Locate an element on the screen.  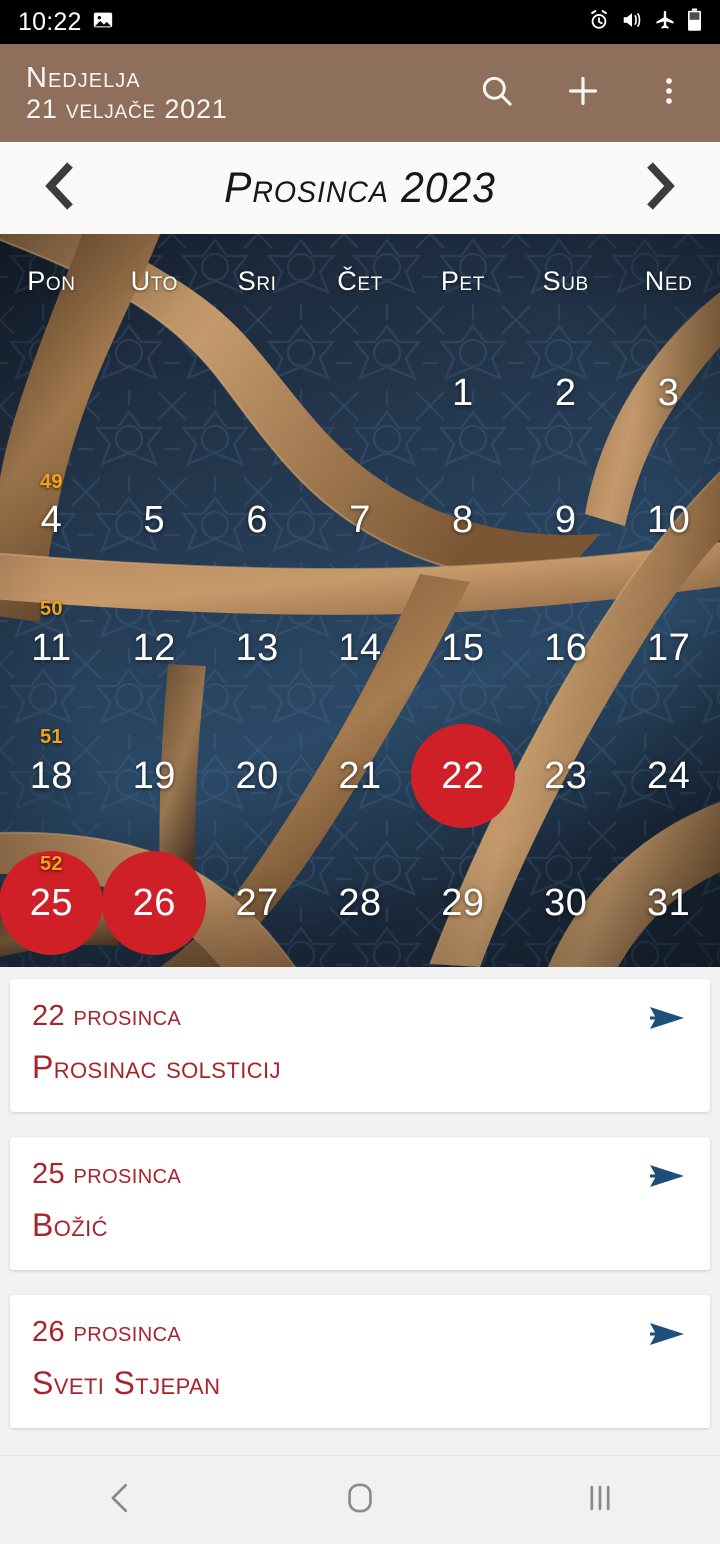
chevron-left-icon is located at coordinates (61, 188).